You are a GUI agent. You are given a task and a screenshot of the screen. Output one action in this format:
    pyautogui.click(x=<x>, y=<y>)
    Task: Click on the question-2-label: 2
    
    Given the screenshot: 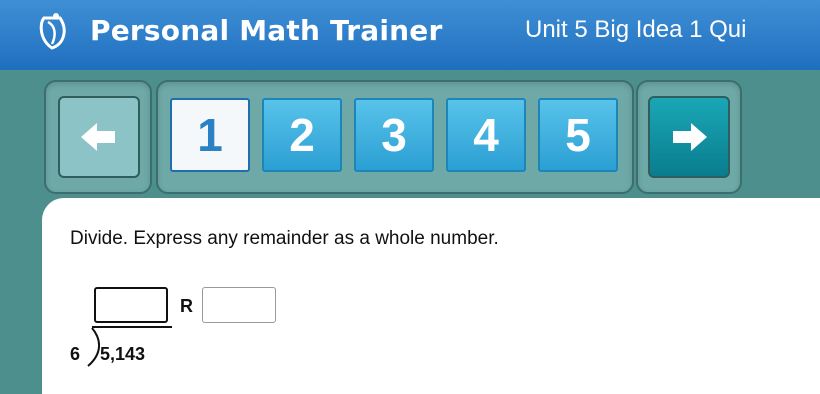 What is the action you would take?
    pyautogui.click(x=302, y=135)
    